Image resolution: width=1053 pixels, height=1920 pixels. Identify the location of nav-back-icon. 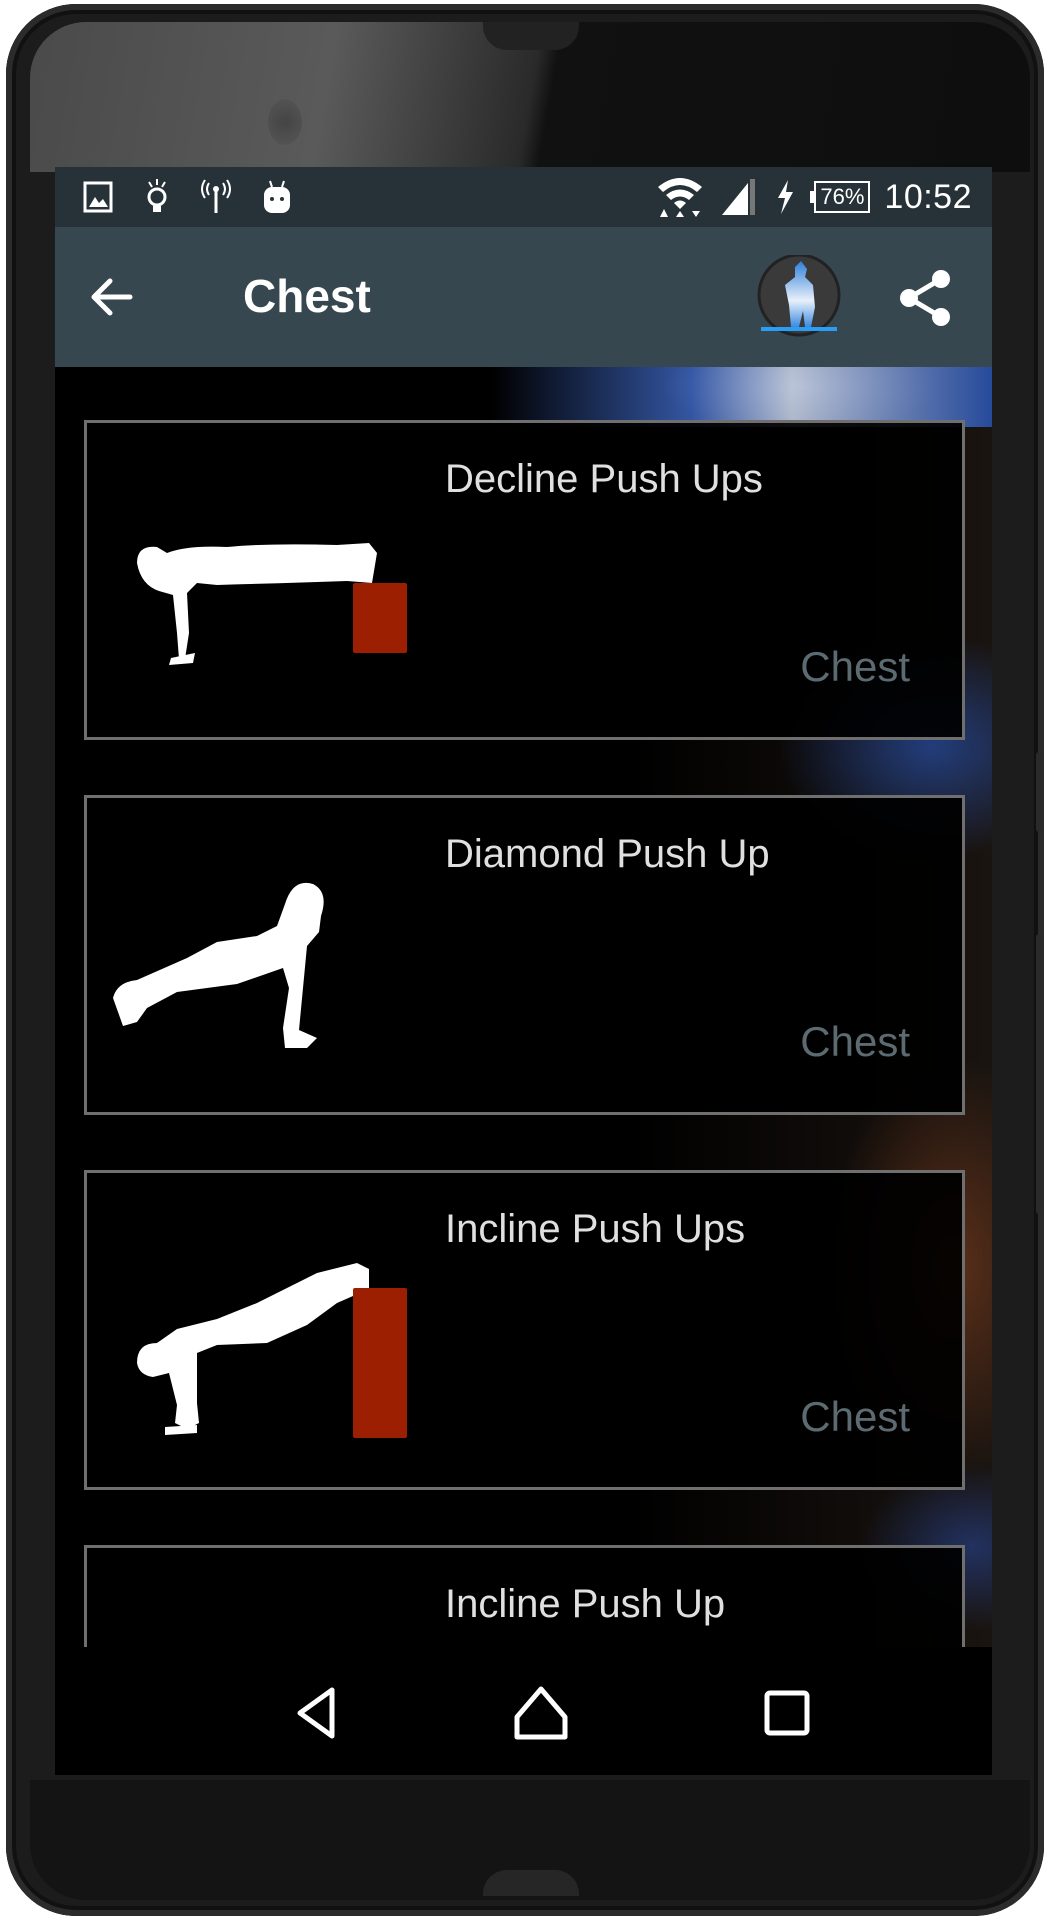
(316, 1713).